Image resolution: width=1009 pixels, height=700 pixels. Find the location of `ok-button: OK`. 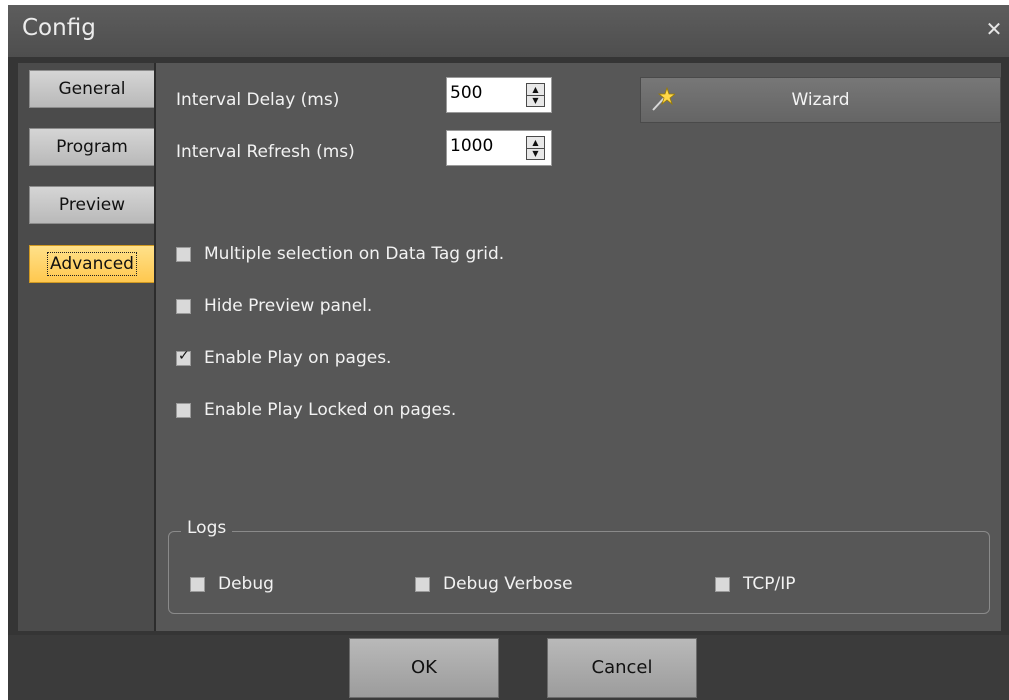

ok-button: OK is located at coordinates (424, 668).